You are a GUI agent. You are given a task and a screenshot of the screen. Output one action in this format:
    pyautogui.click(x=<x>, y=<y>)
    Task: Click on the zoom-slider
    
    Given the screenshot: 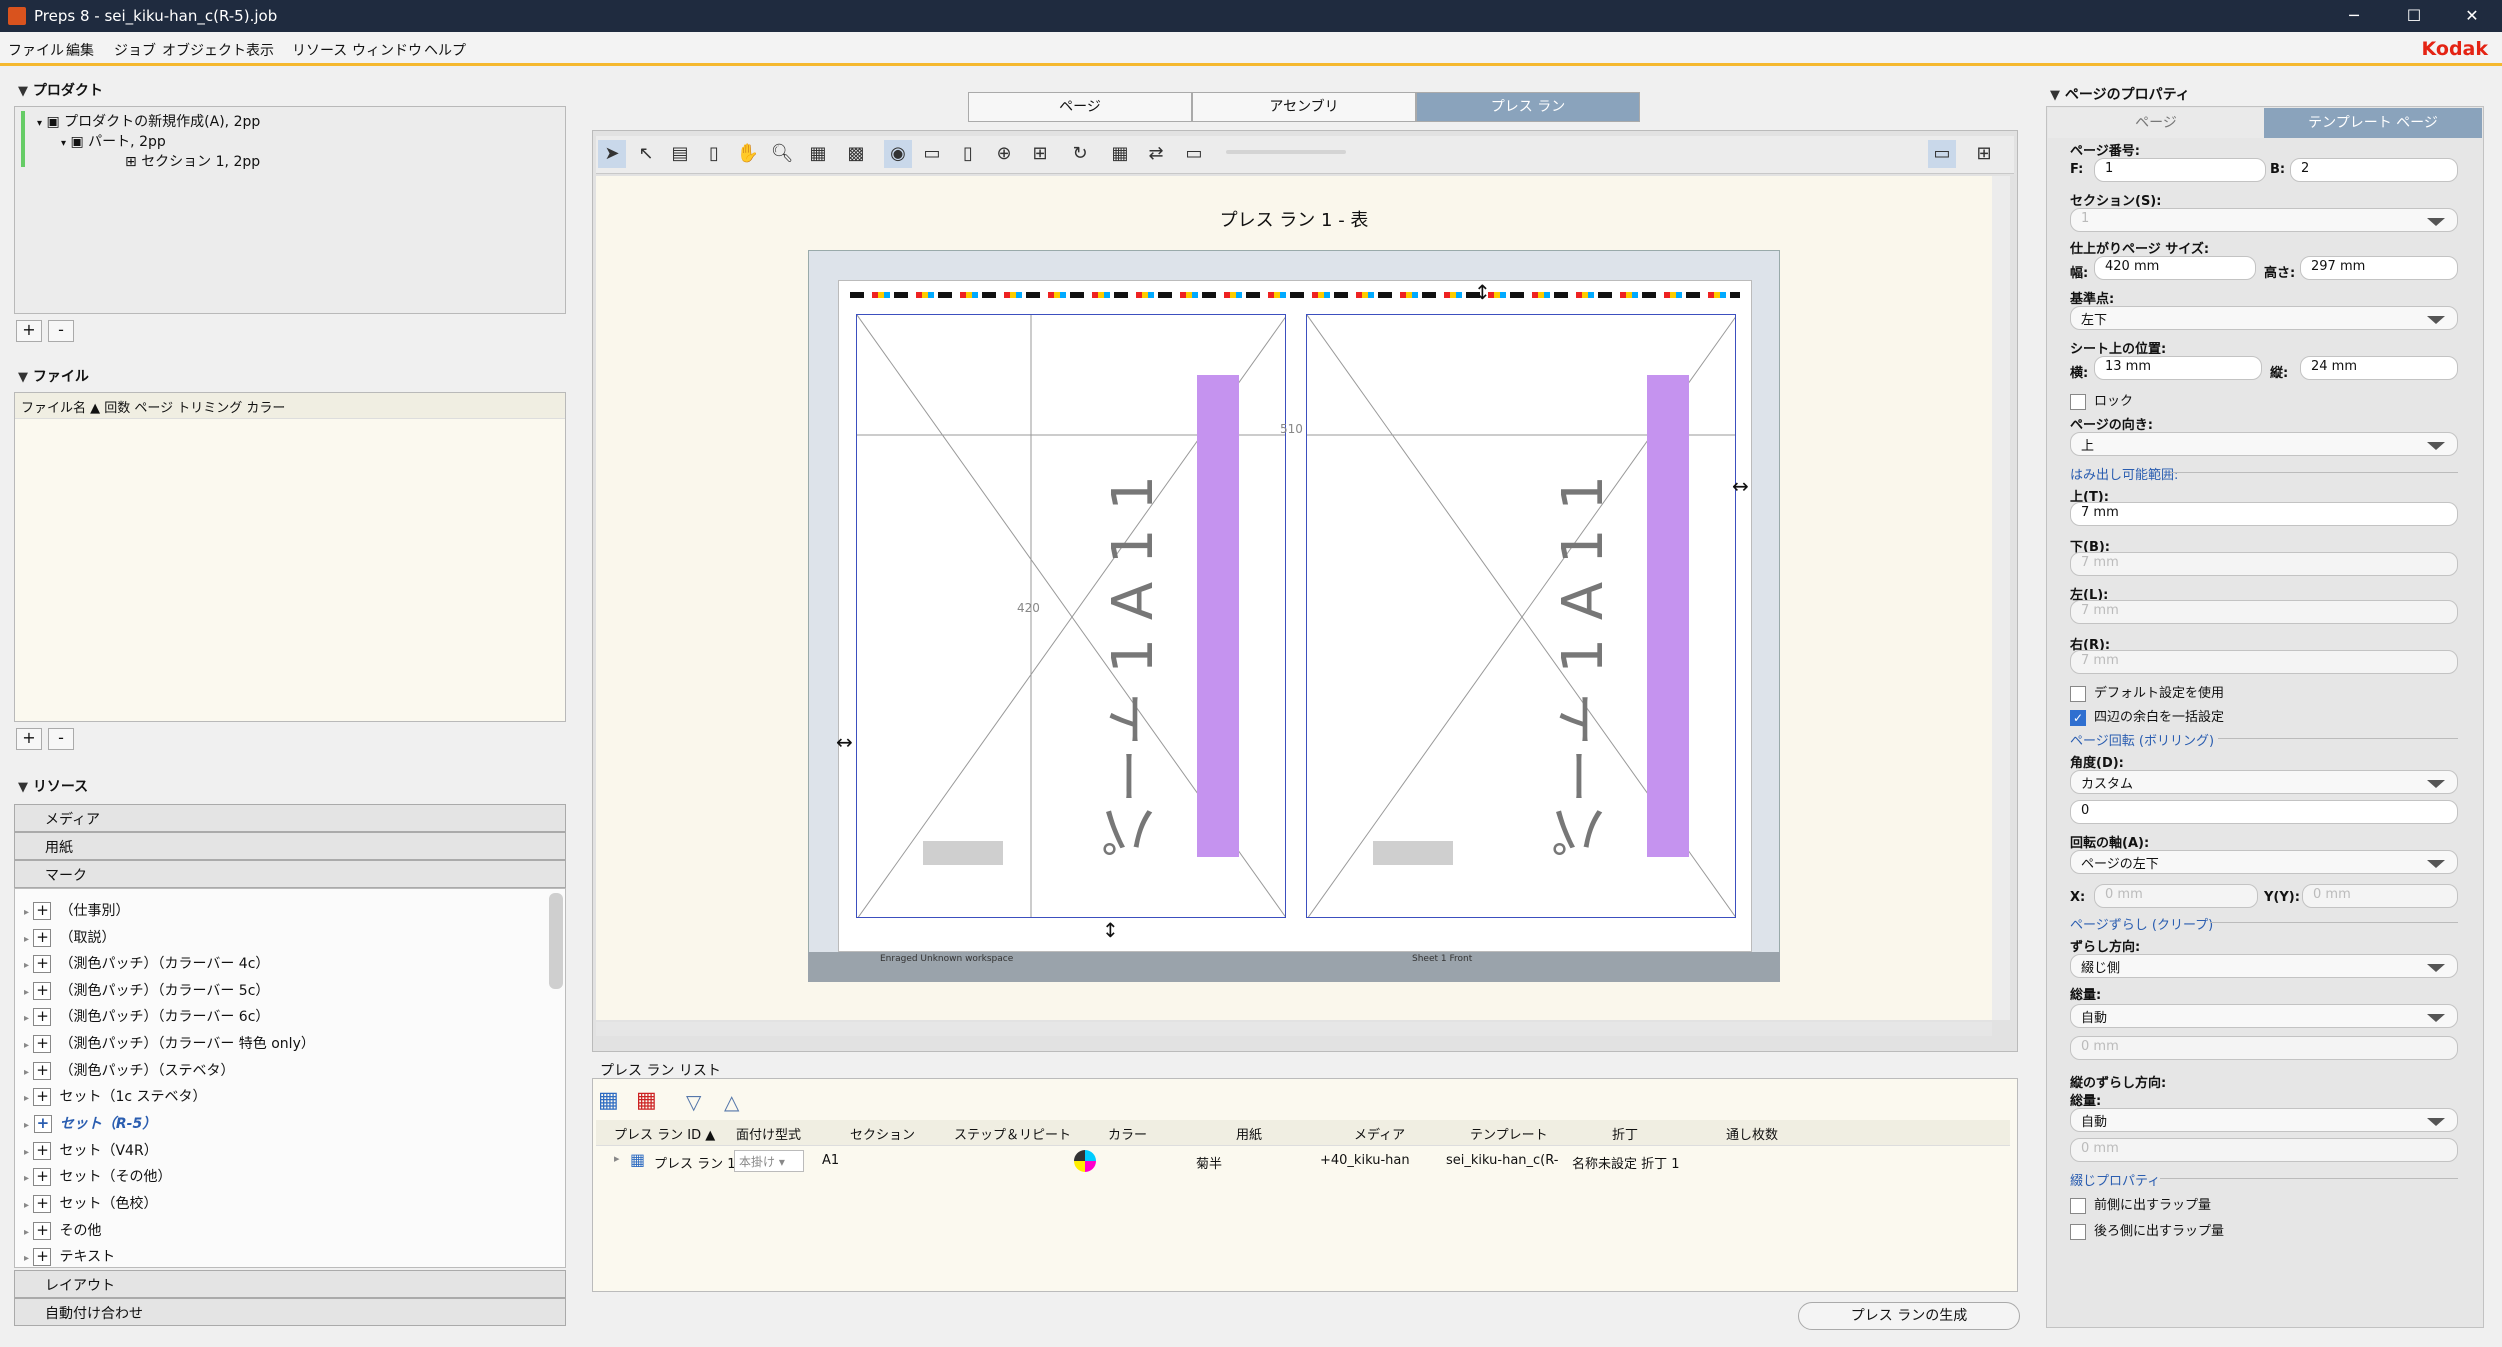 What is the action you would take?
    pyautogui.click(x=1286, y=152)
    